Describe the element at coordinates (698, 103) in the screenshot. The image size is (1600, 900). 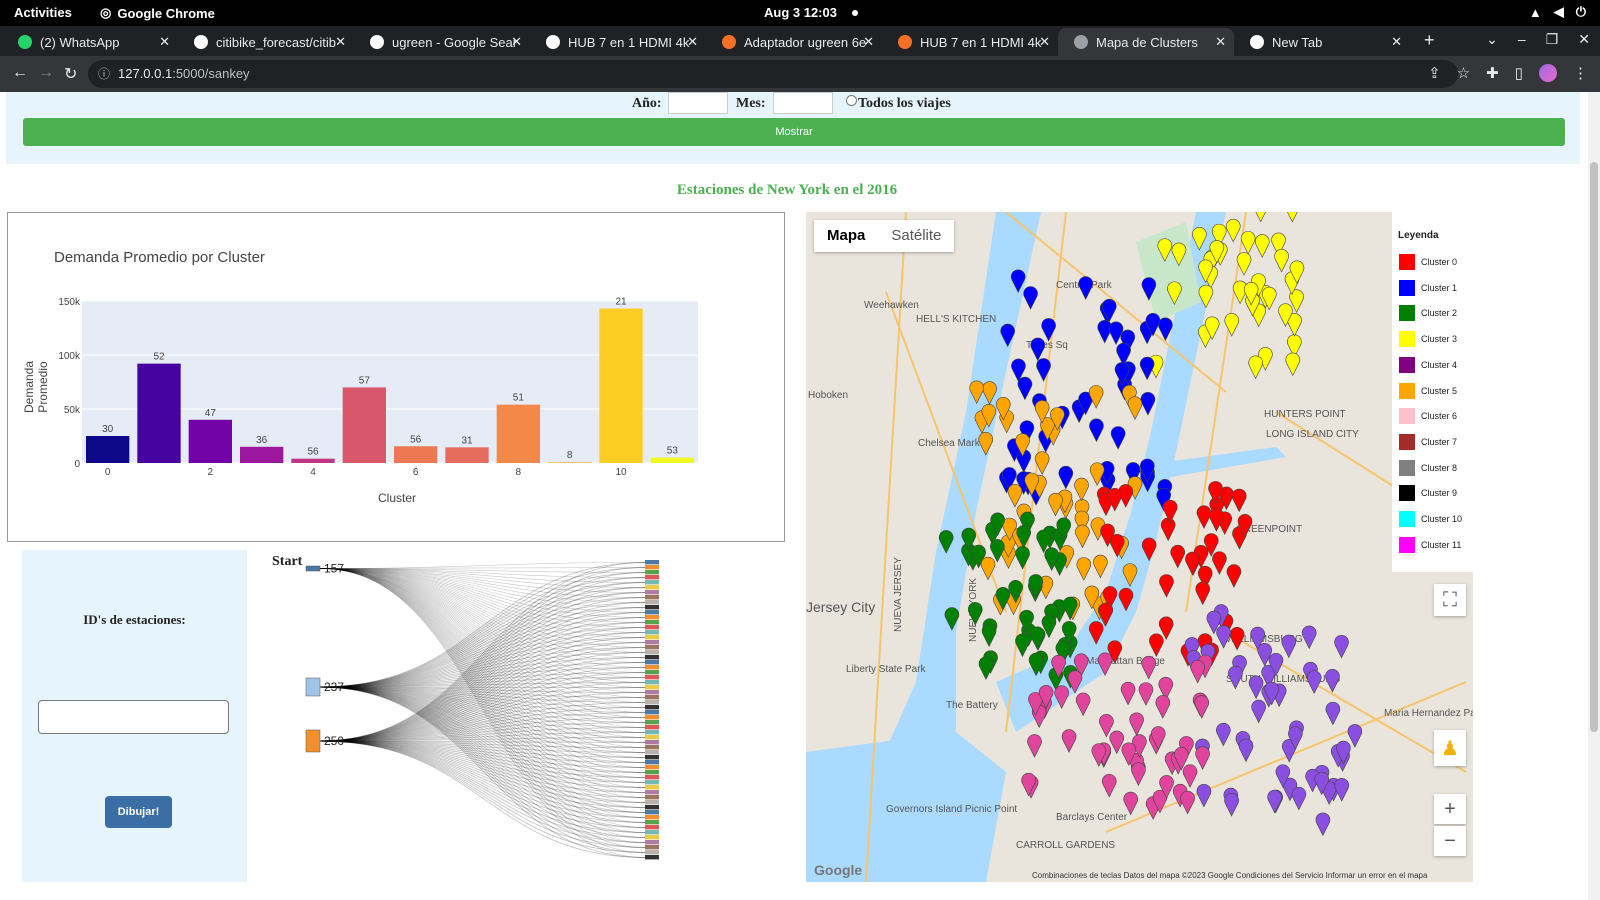
I see `year-input` at that location.